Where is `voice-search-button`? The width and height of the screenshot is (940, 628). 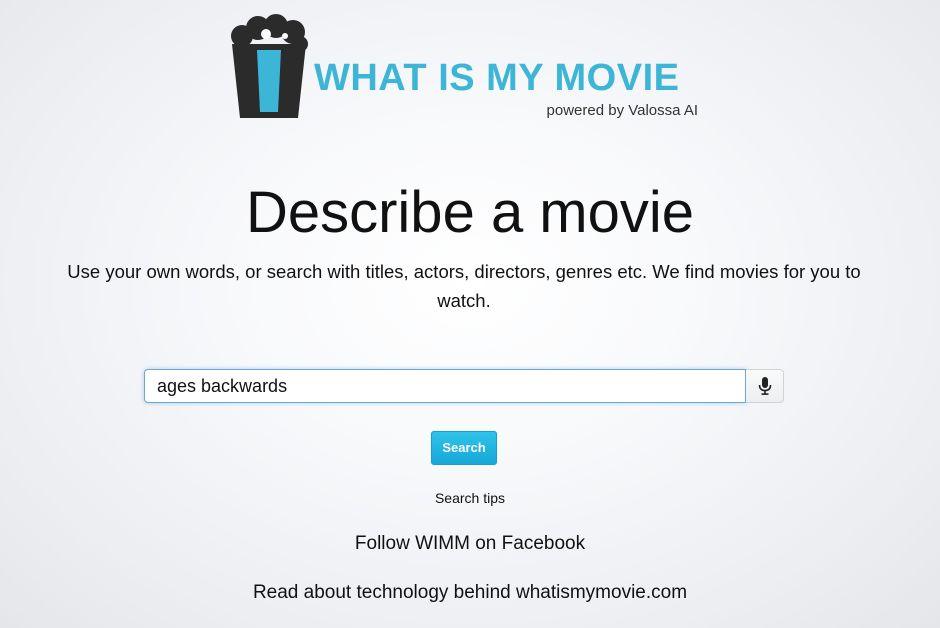 voice-search-button is located at coordinates (765, 386).